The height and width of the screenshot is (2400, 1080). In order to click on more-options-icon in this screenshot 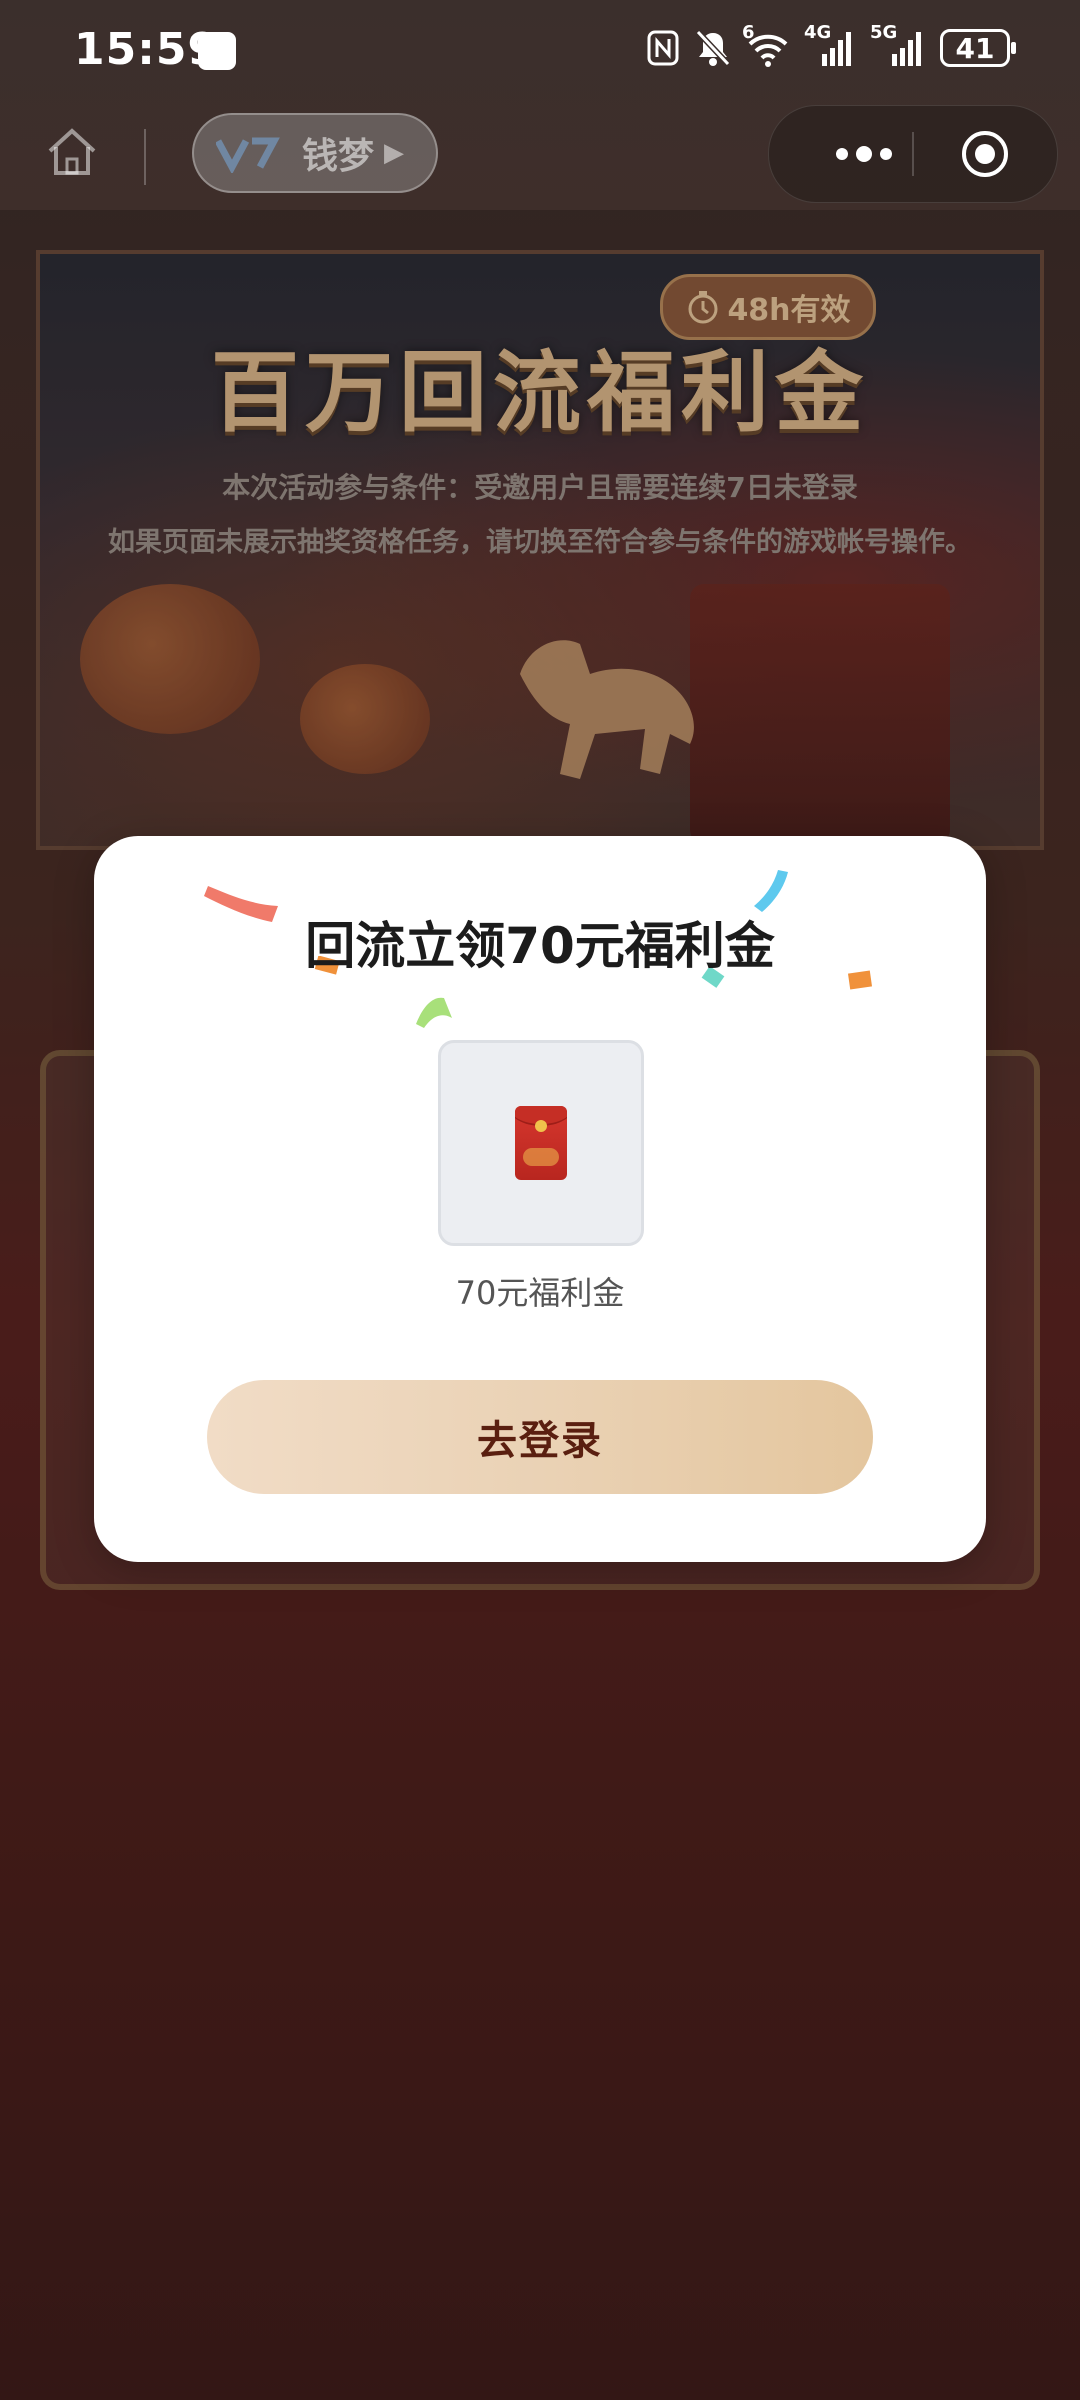, I will do `click(864, 154)`.